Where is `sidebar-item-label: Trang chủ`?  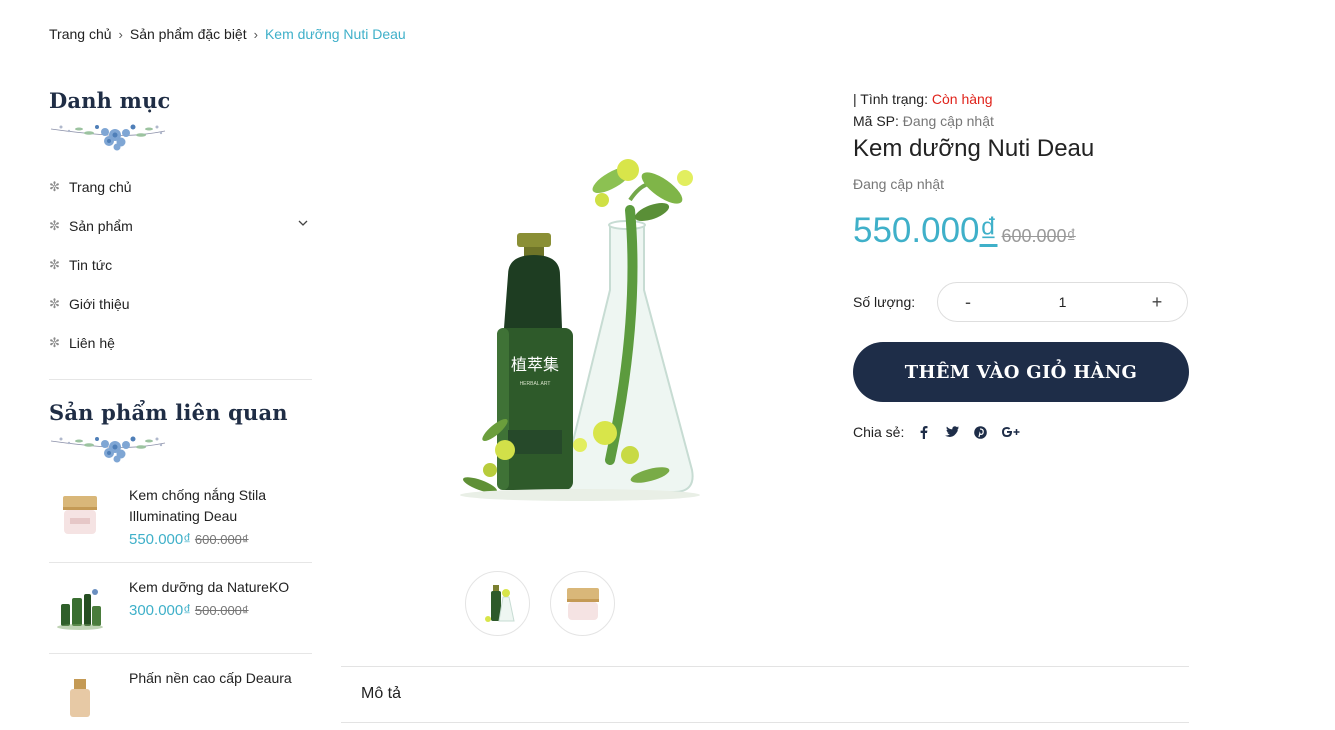 sidebar-item-label: Trang chủ is located at coordinates (100, 186).